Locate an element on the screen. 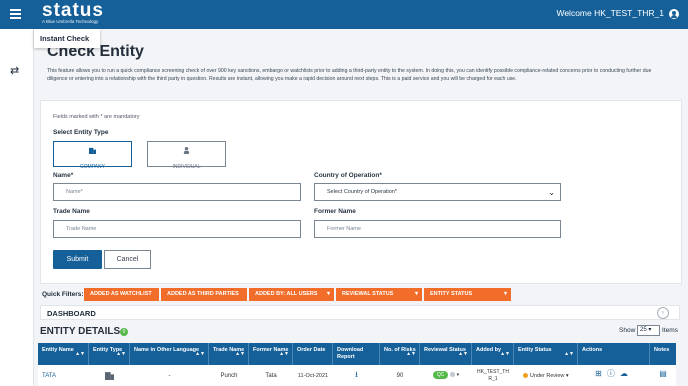 The height and width of the screenshot is (386, 688). col-entity-type: Entity Type ▲▼ is located at coordinates (109, 354).